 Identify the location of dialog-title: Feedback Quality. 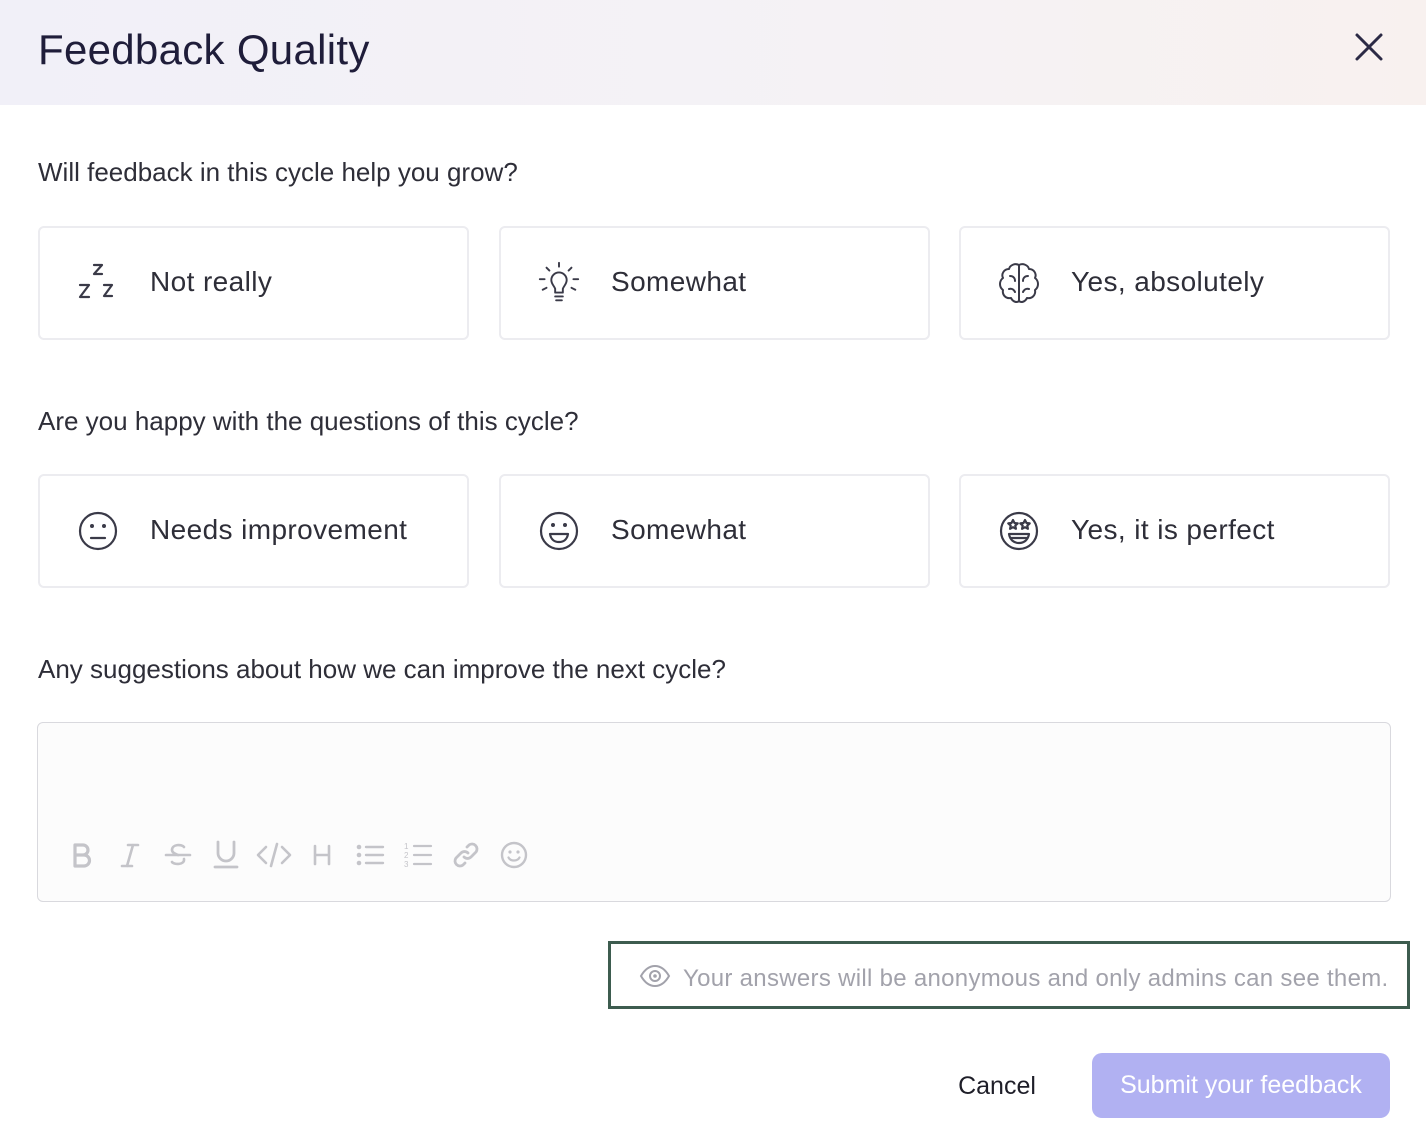
(204, 49).